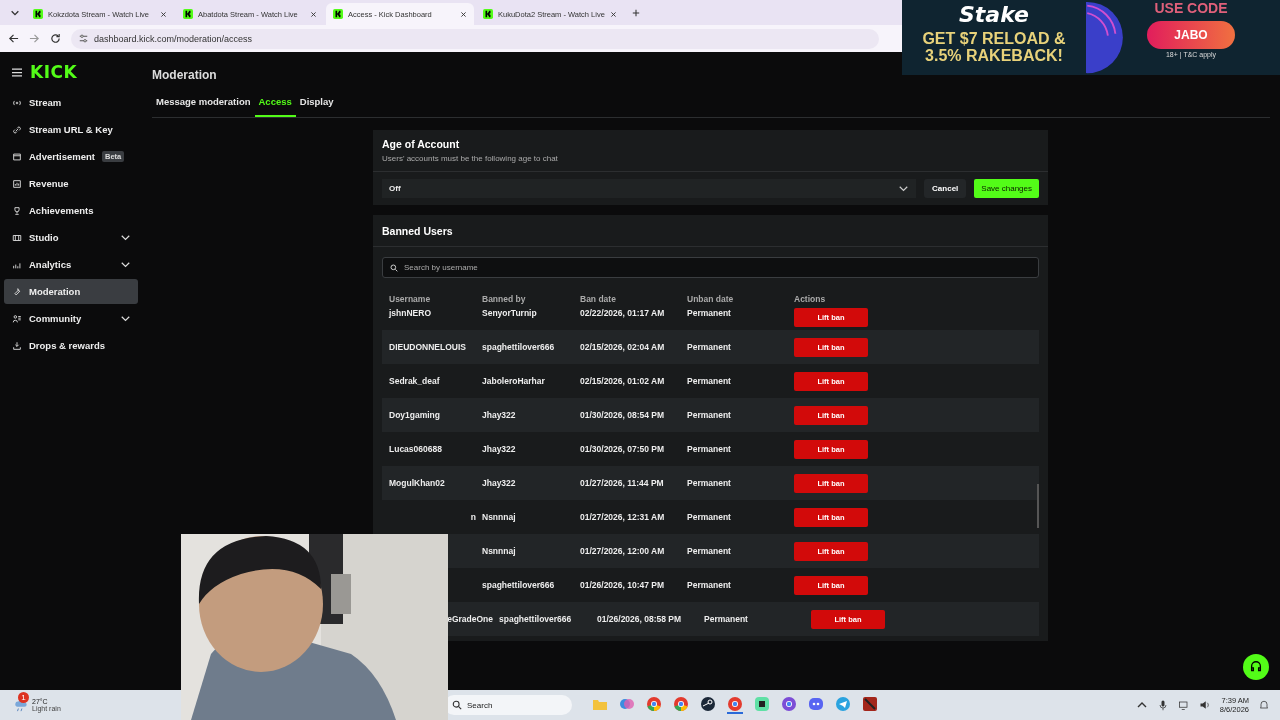 The width and height of the screenshot is (1280, 720). Describe the element at coordinates (623, 415) in the screenshot. I see `table-cell-text: 01/30/2026, 08:54 PM` at that location.